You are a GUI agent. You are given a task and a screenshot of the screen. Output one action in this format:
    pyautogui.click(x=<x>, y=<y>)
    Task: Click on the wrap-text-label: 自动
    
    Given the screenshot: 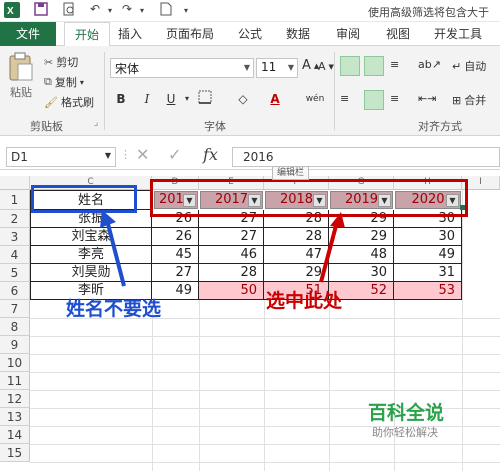 What is the action you would take?
    pyautogui.click(x=475, y=66)
    